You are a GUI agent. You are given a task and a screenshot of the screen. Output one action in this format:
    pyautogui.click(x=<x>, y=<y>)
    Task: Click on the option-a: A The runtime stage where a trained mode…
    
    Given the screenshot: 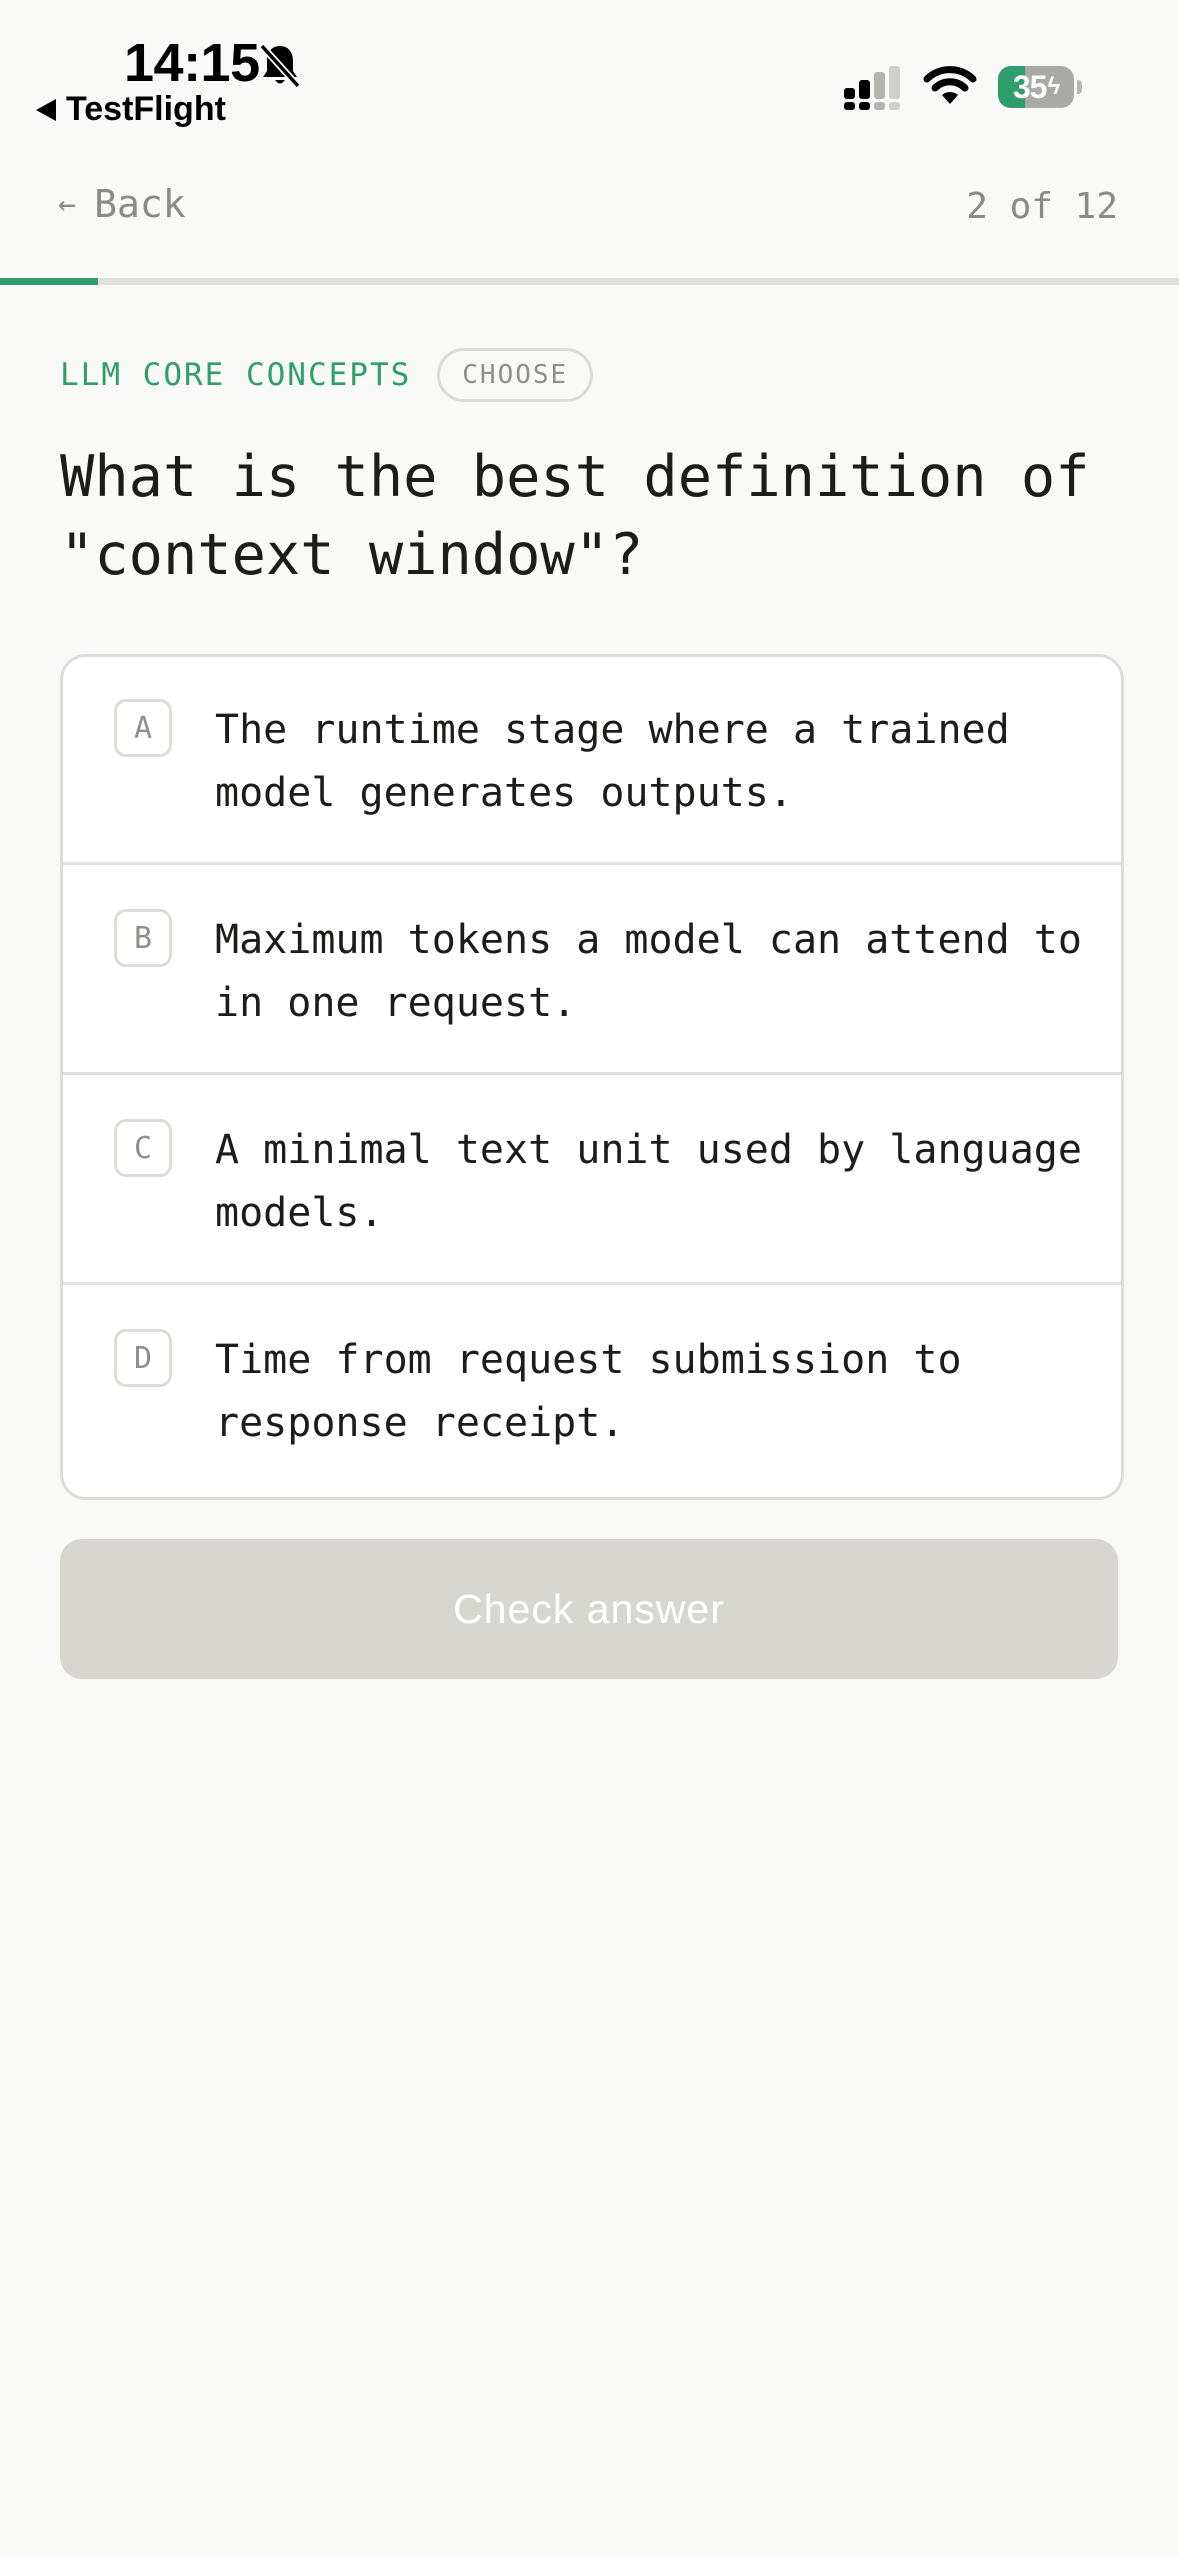 What is the action you would take?
    pyautogui.click(x=592, y=761)
    